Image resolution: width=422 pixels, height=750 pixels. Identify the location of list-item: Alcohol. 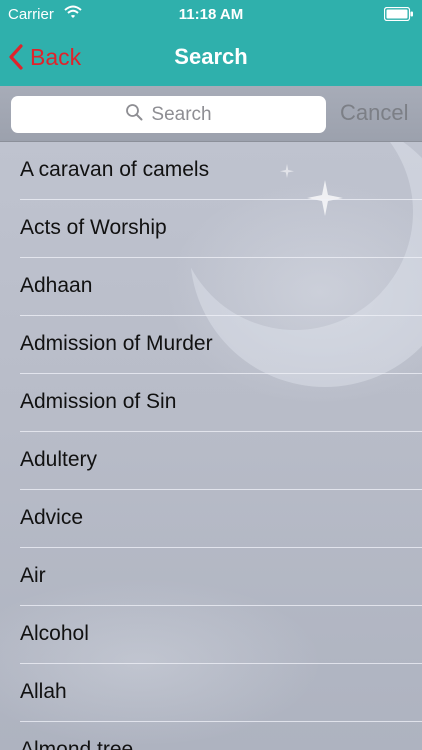
(211, 635).